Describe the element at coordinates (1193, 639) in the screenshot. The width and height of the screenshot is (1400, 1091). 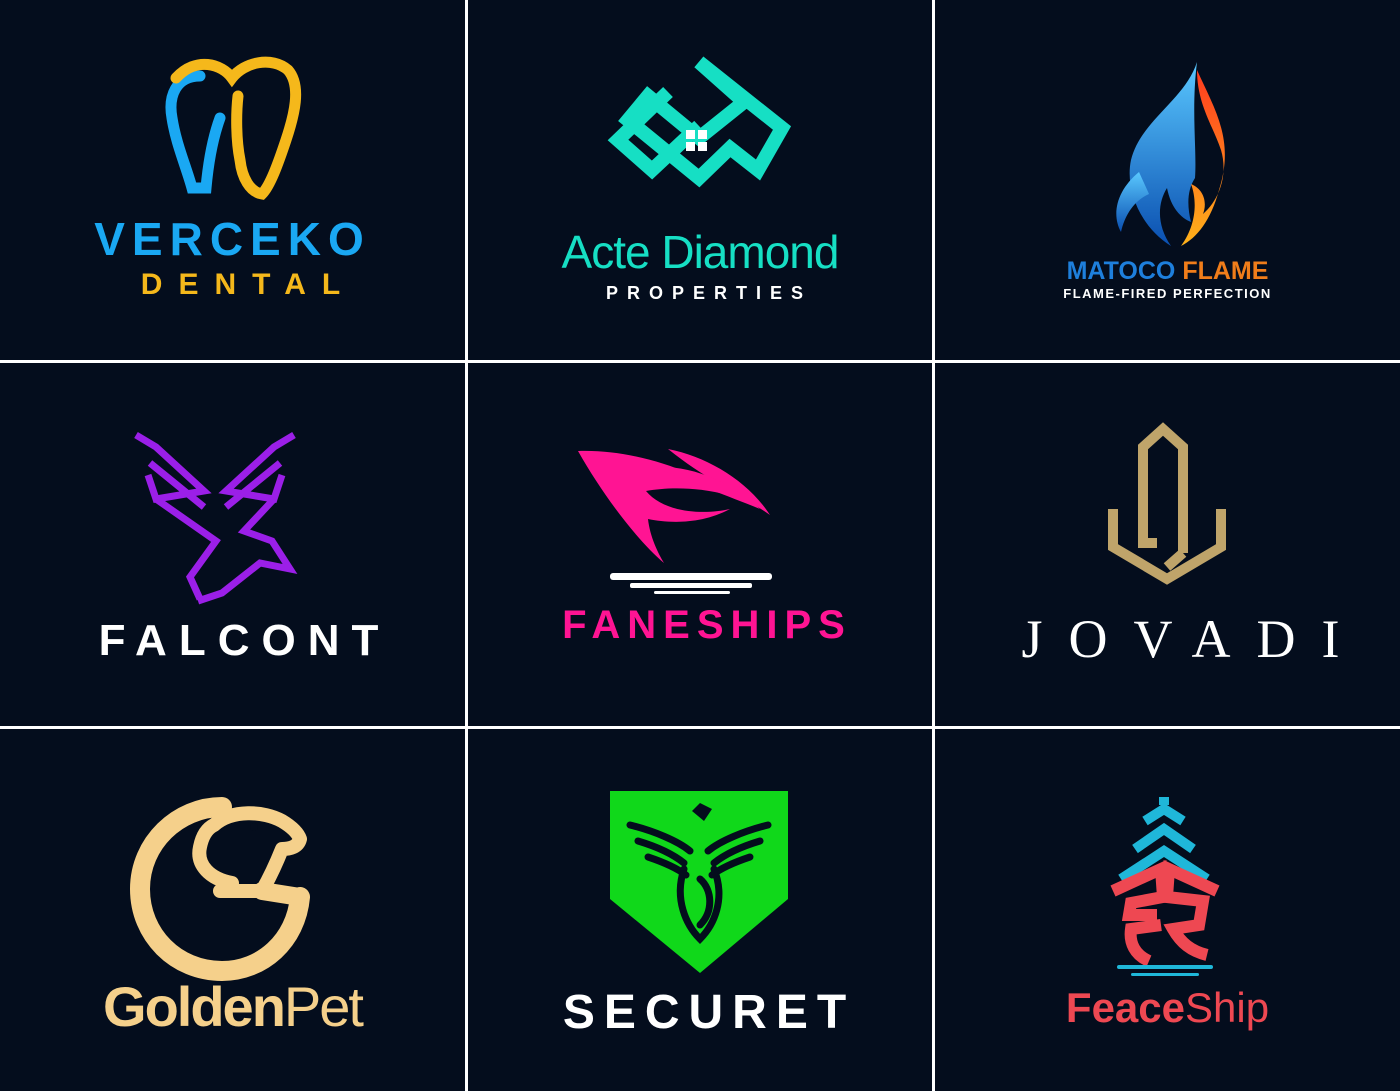
I see `brand-name: JOVADI` at that location.